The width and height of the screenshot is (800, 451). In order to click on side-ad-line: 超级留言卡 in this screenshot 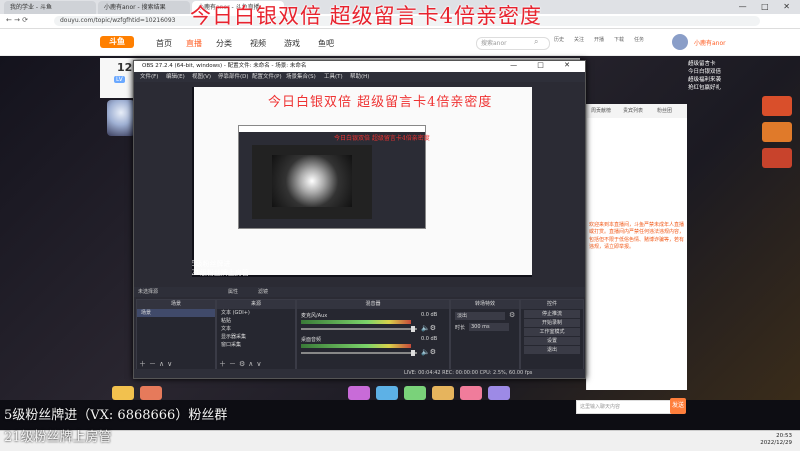, I will do `click(702, 64)`.